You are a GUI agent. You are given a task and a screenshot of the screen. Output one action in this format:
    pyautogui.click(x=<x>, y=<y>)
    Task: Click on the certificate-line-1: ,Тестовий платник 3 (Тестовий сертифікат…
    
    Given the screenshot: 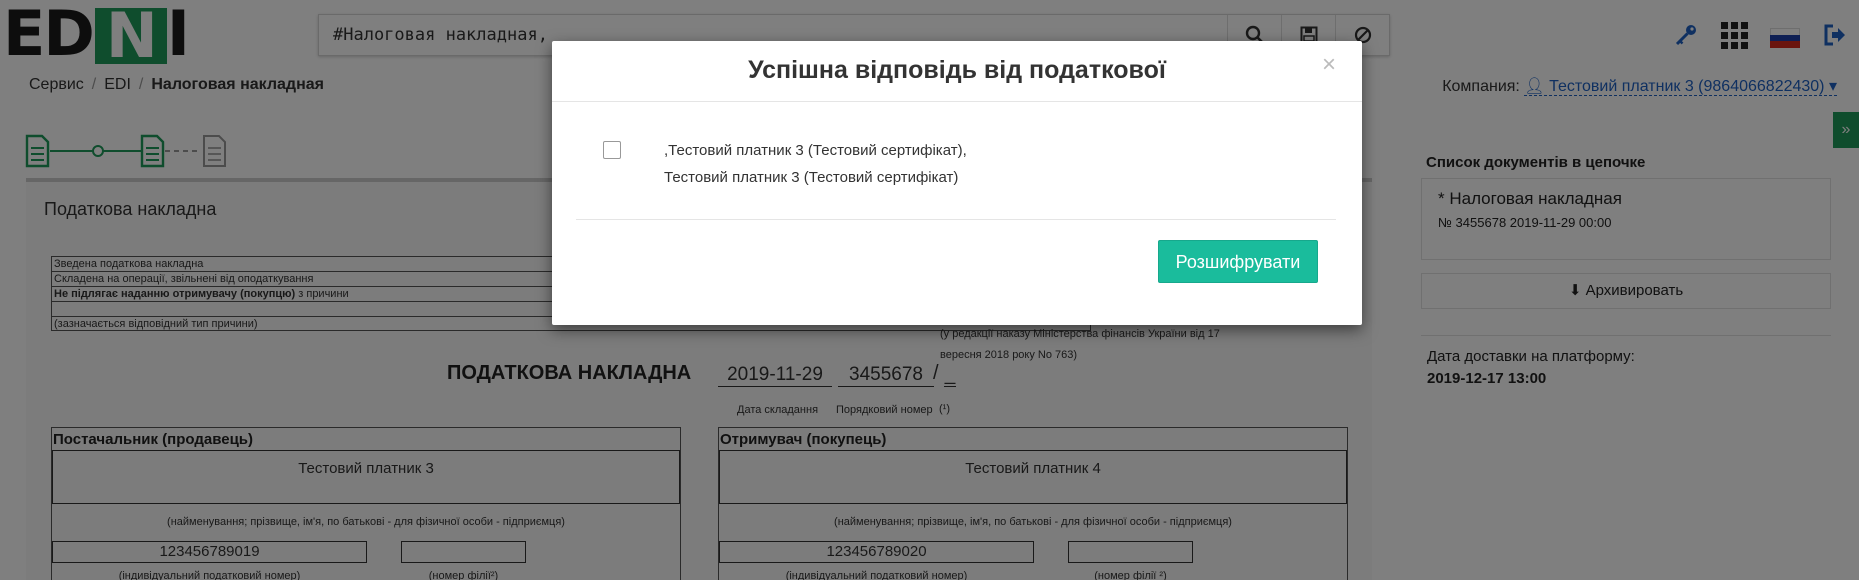 What is the action you would take?
    pyautogui.click(x=815, y=150)
    